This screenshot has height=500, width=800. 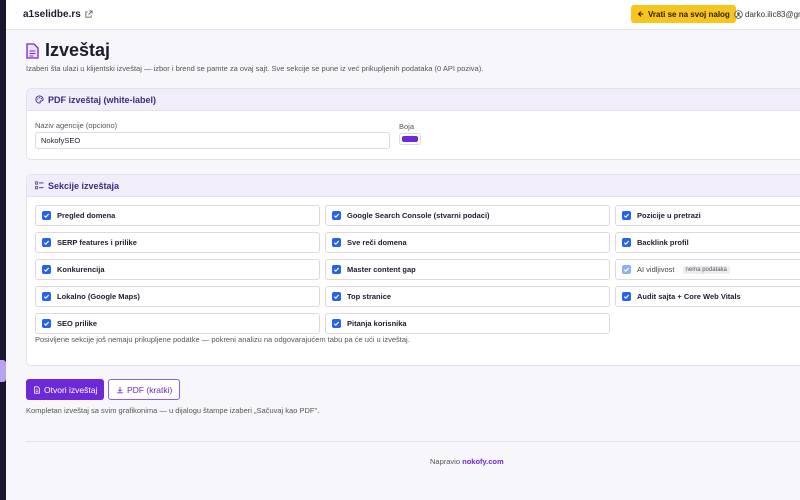 I want to click on sidebar-active-marker, so click(x=3, y=371).